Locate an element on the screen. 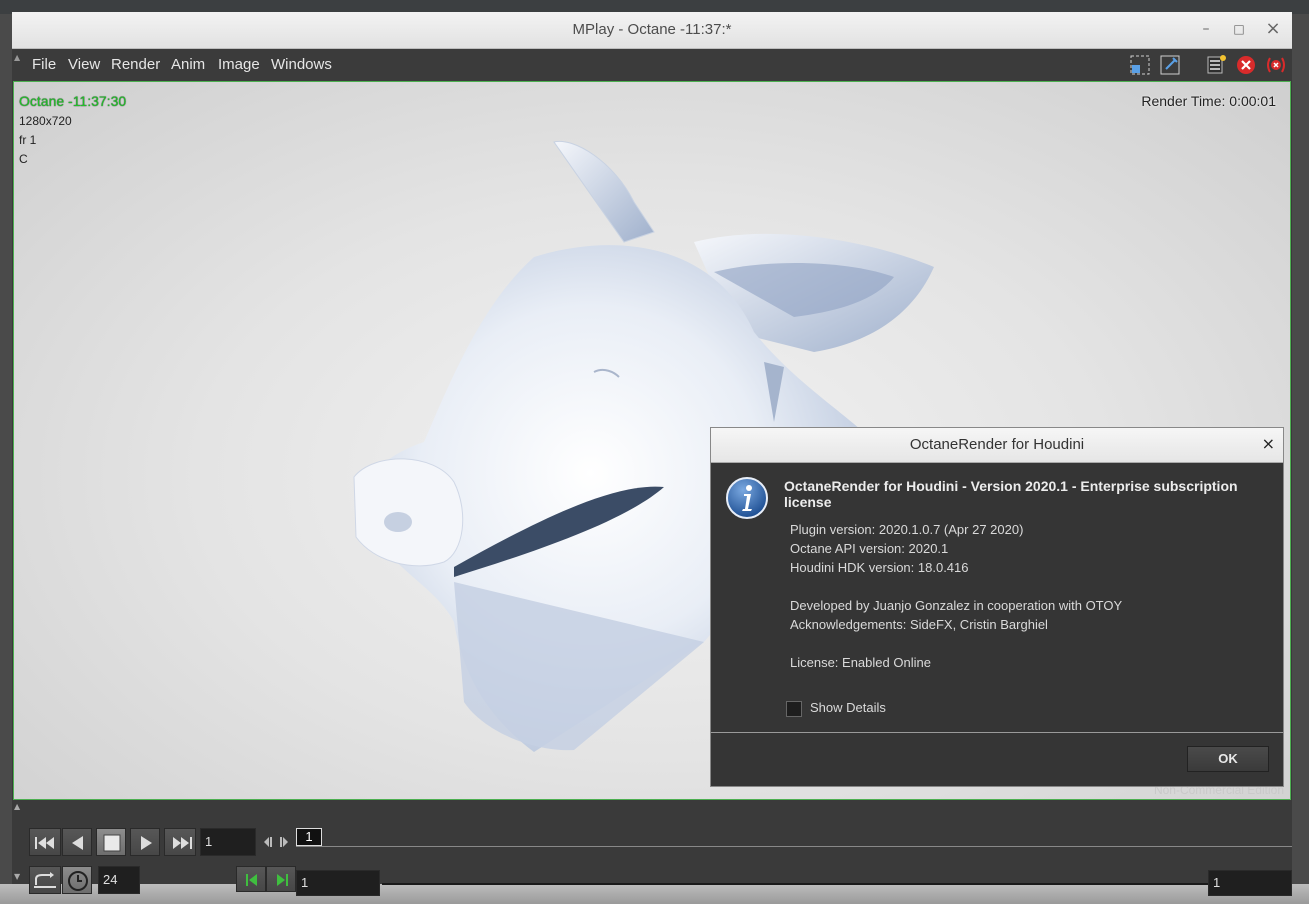 The height and width of the screenshot is (904, 1309). range-end-field: 1 is located at coordinates (1250, 883).